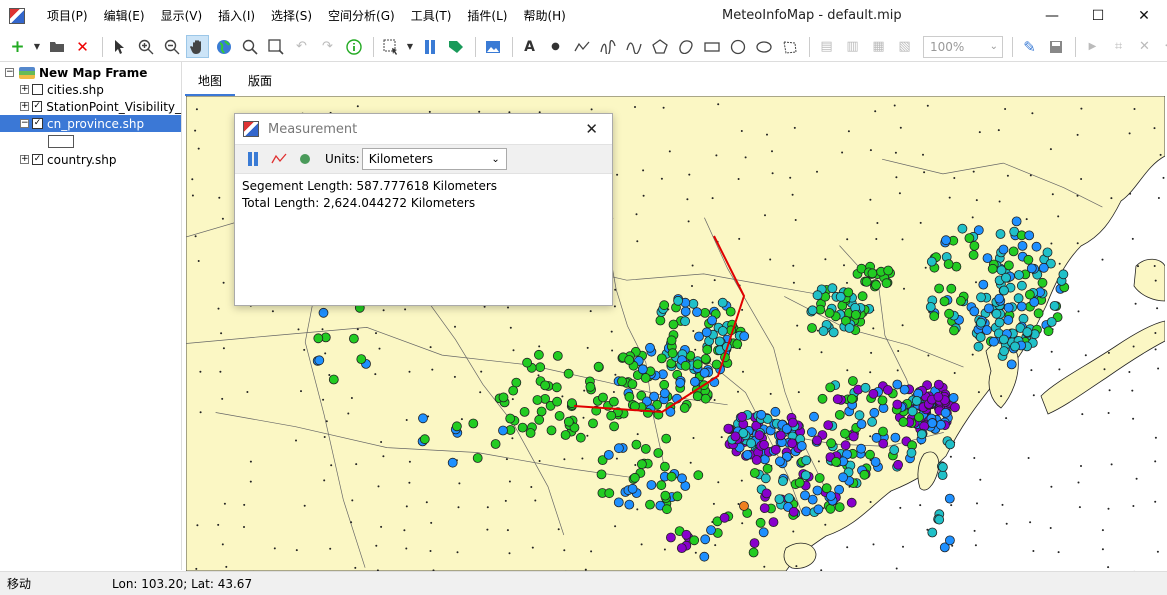  Describe the element at coordinates (182, 16) in the screenshot. I see `menu-view: 显示(V)` at that location.